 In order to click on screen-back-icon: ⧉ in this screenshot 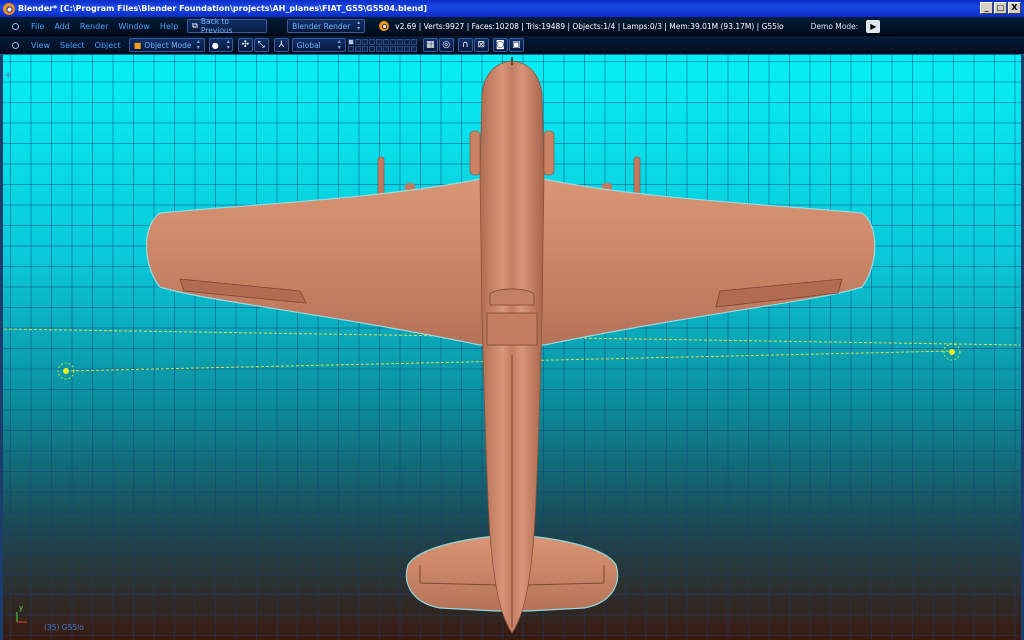, I will do `click(195, 25)`.